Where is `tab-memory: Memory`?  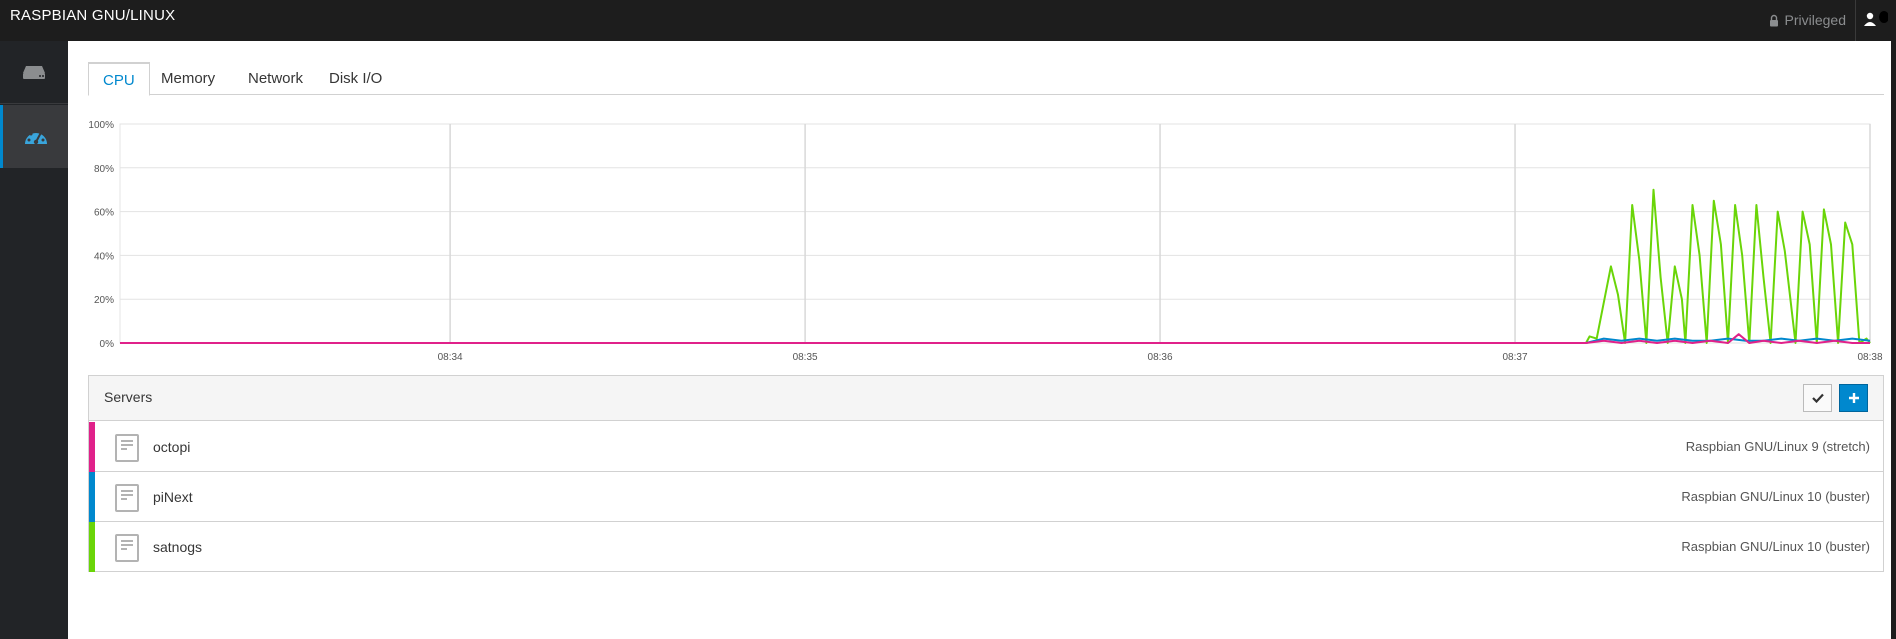 tab-memory: Memory is located at coordinates (188, 78).